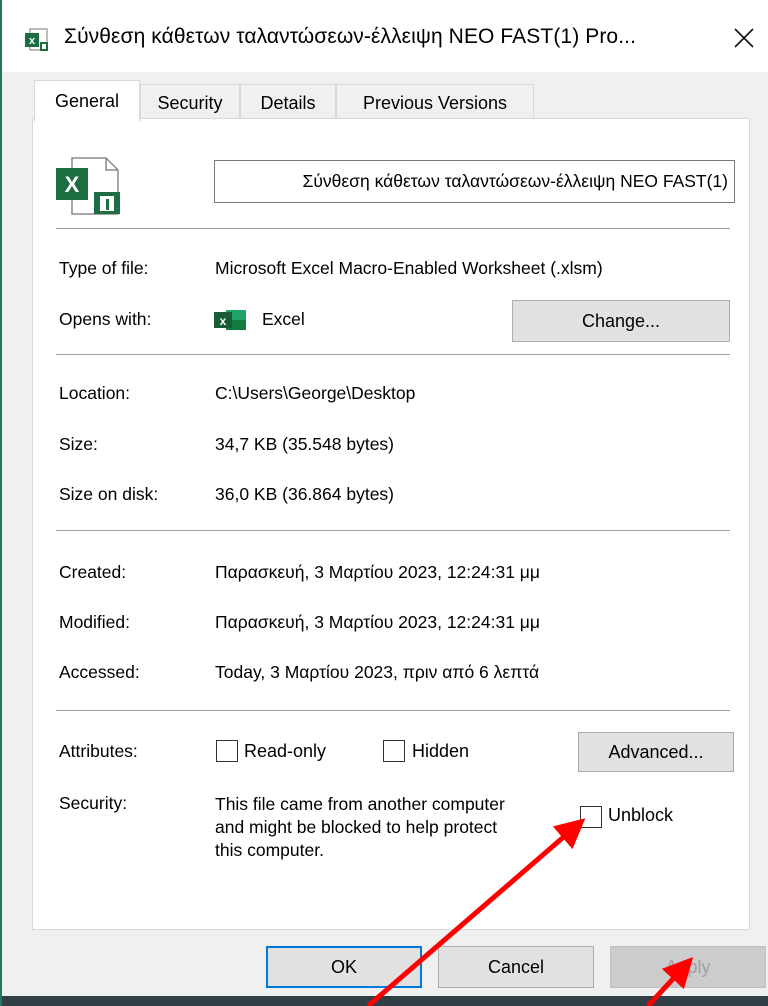  Describe the element at coordinates (95, 622) in the screenshot. I see `modified-label: Modified:` at that location.